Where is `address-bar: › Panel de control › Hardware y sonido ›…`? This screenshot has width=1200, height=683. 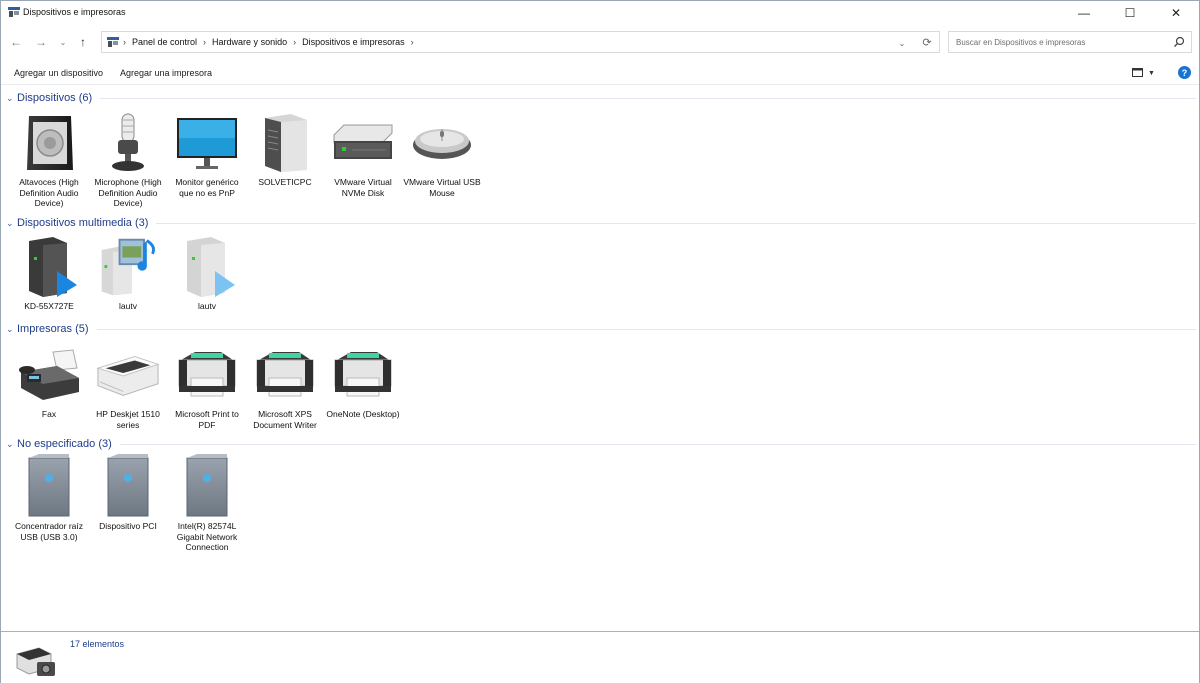 address-bar: › Panel de control › Hardware y sonido ›… is located at coordinates (520, 42).